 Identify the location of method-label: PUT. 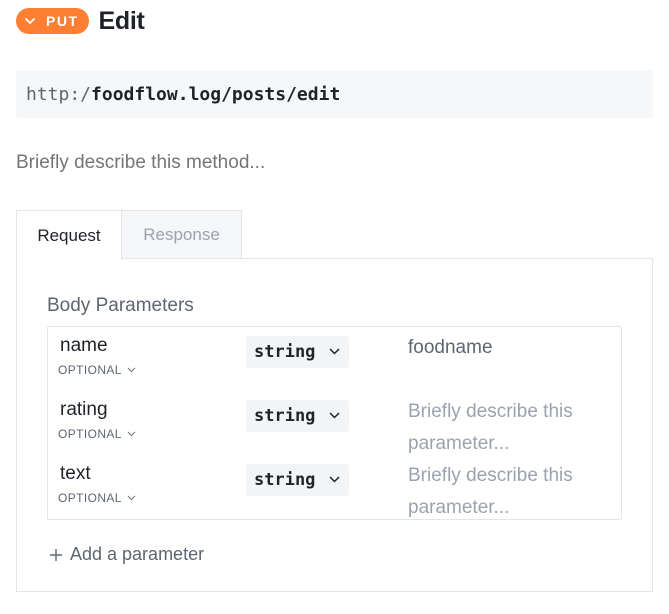
(62, 21).